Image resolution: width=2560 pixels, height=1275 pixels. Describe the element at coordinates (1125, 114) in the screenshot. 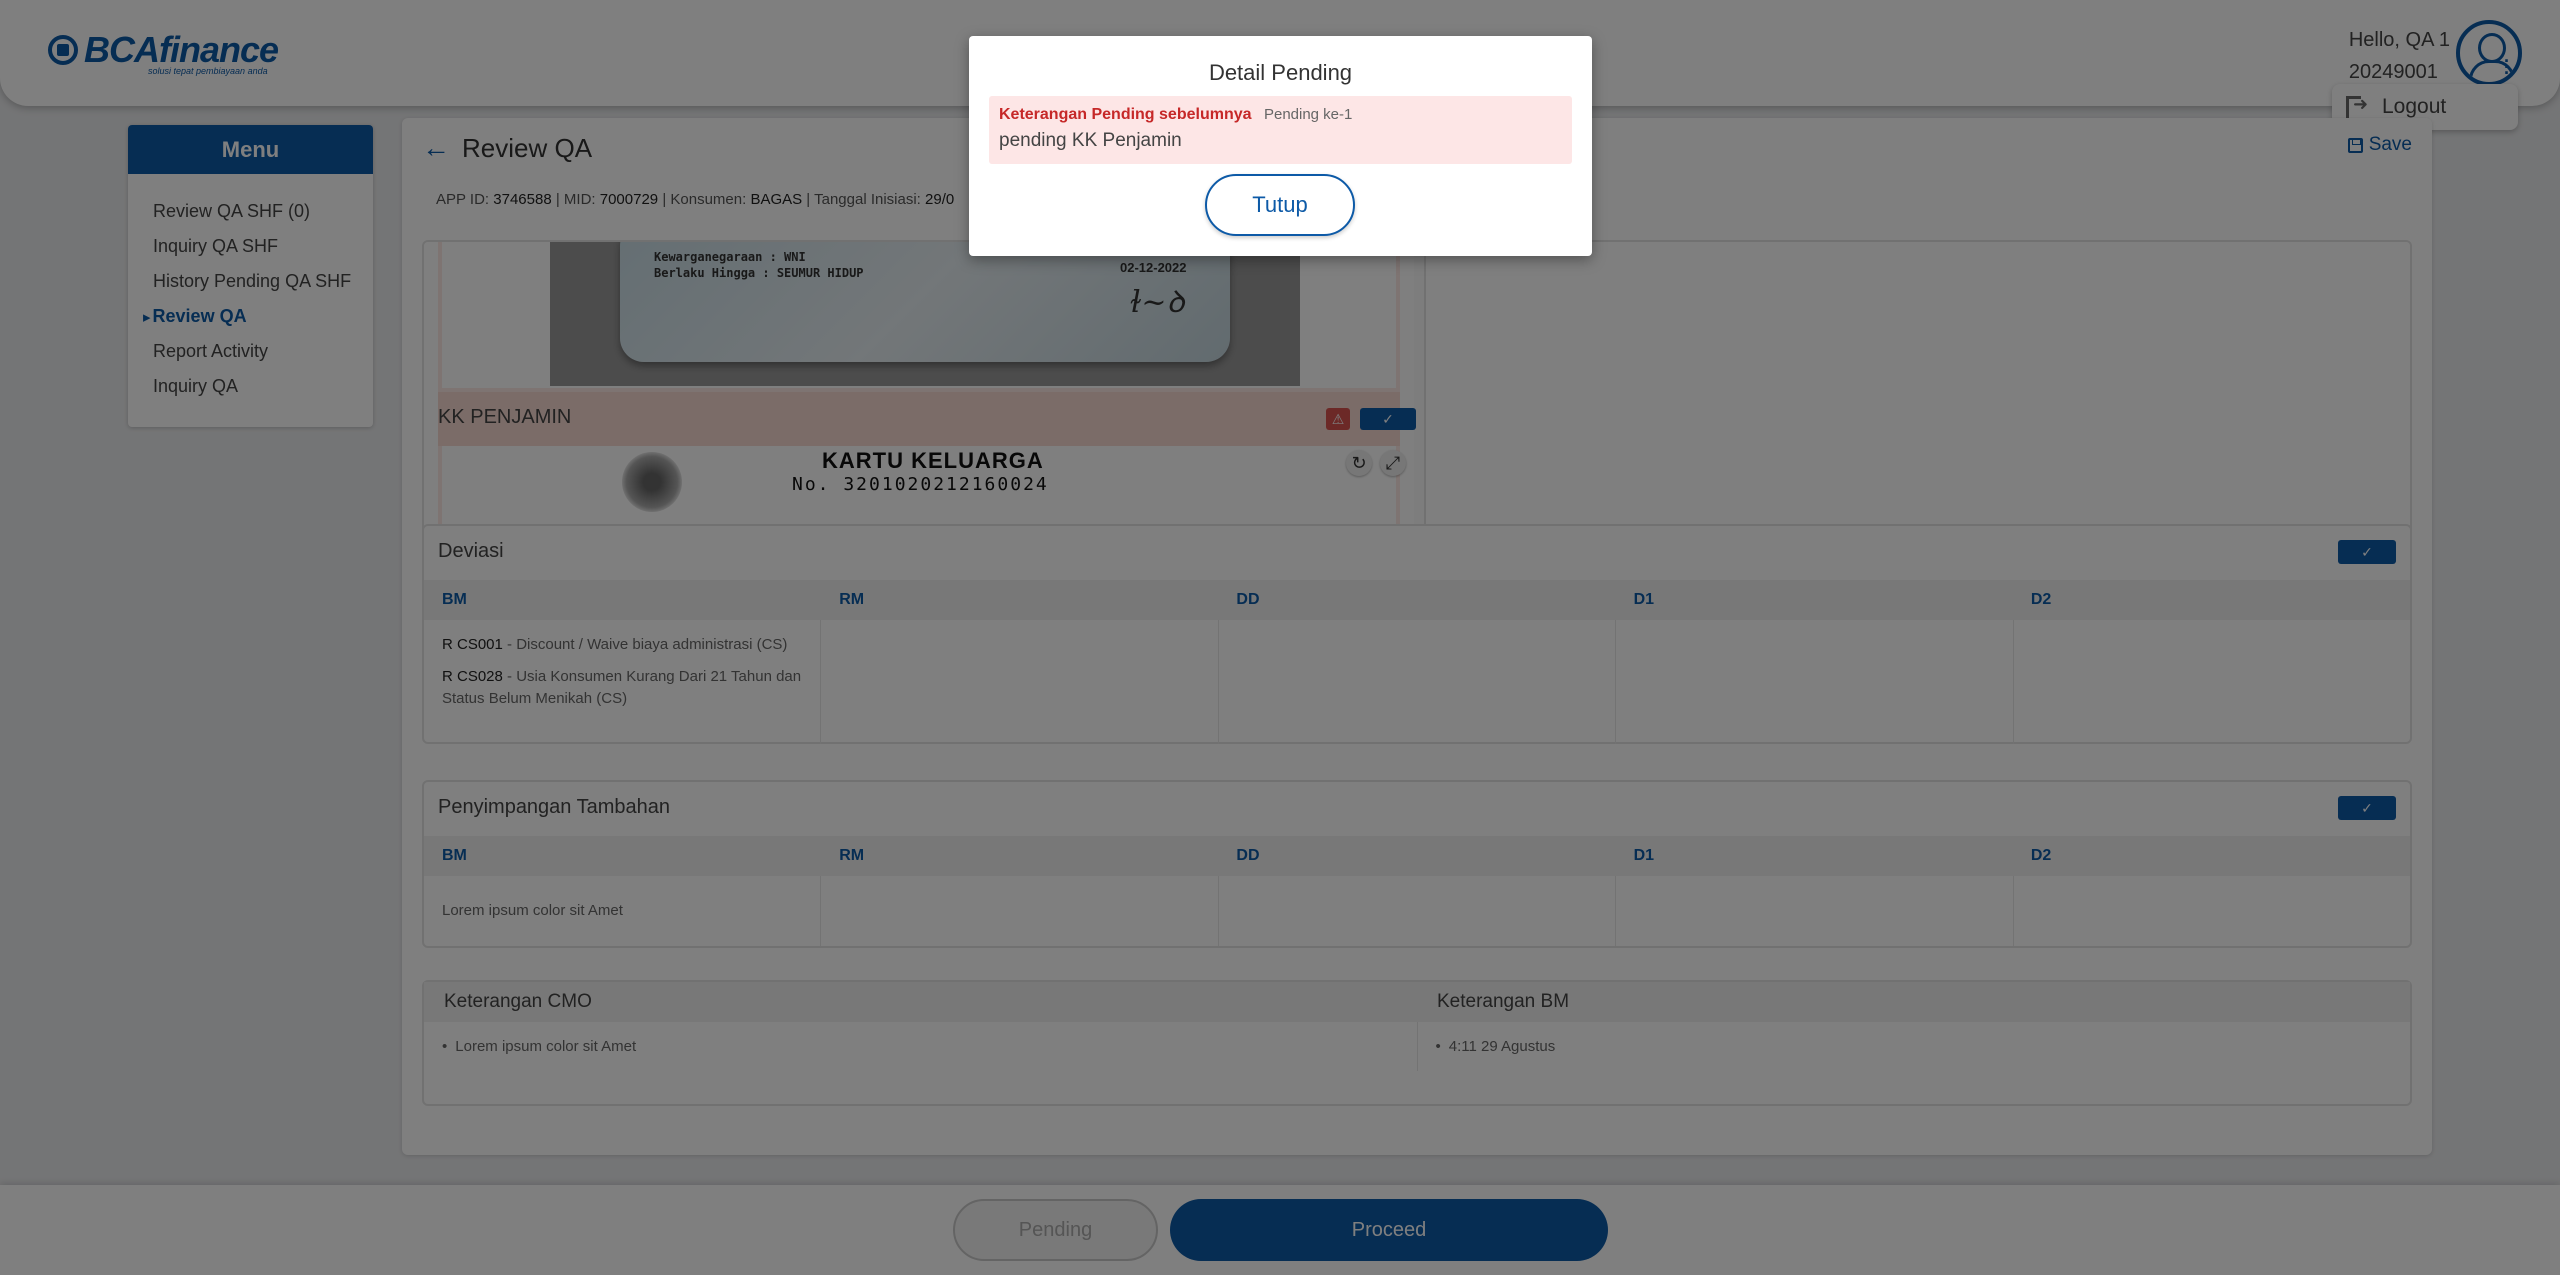

I see `pending-label: Keterangan Pending sebelumnya` at that location.